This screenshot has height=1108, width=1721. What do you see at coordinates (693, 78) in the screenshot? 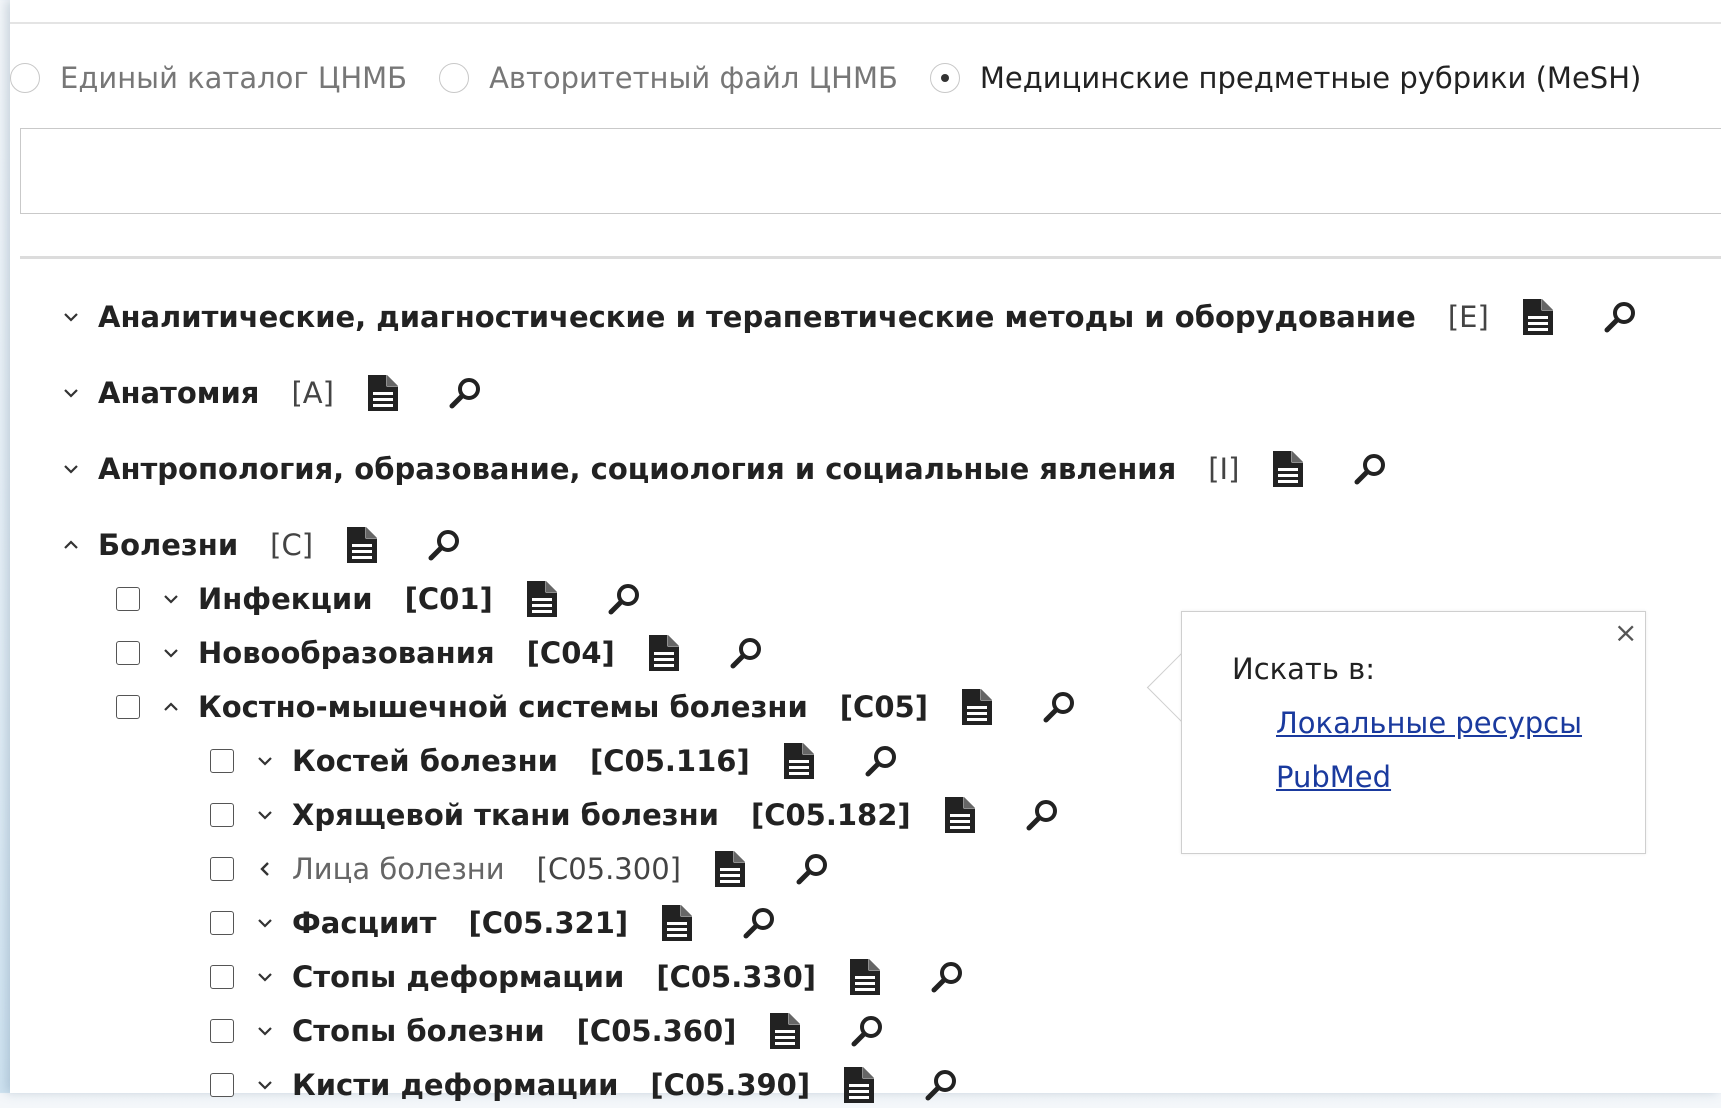
I see `radio-label-authority-file: Авторитетный файл ЦНМБ` at bounding box center [693, 78].